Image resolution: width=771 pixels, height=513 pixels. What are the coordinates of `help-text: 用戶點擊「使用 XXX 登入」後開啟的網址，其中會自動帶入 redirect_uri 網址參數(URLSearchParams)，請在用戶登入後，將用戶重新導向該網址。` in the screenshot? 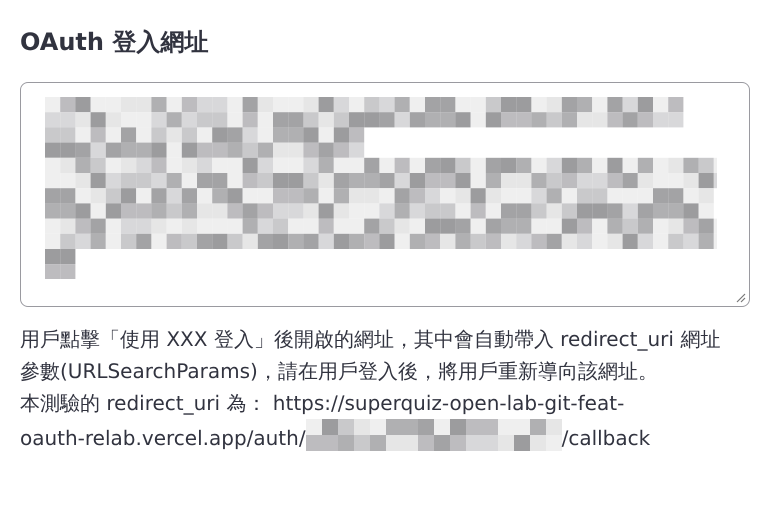 It's located at (371, 355).